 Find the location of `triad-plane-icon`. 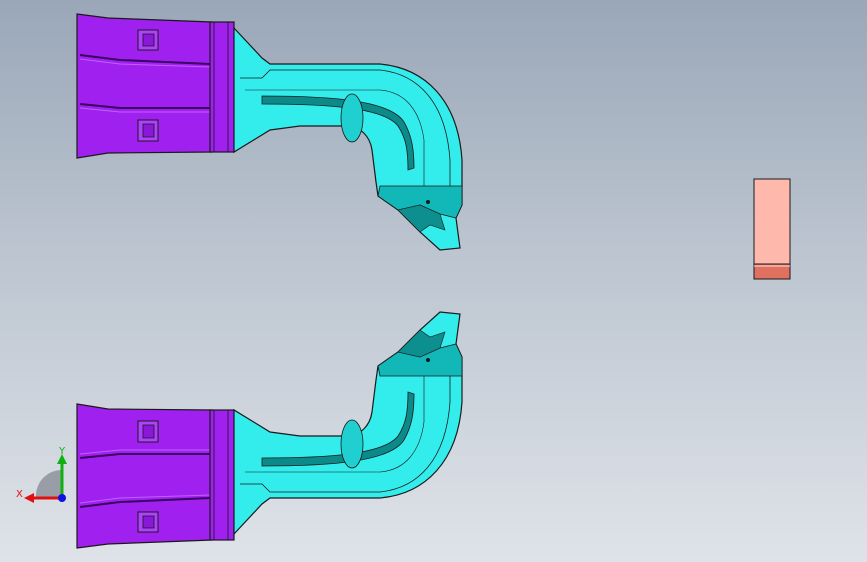

triad-plane-icon is located at coordinates (48, 483).